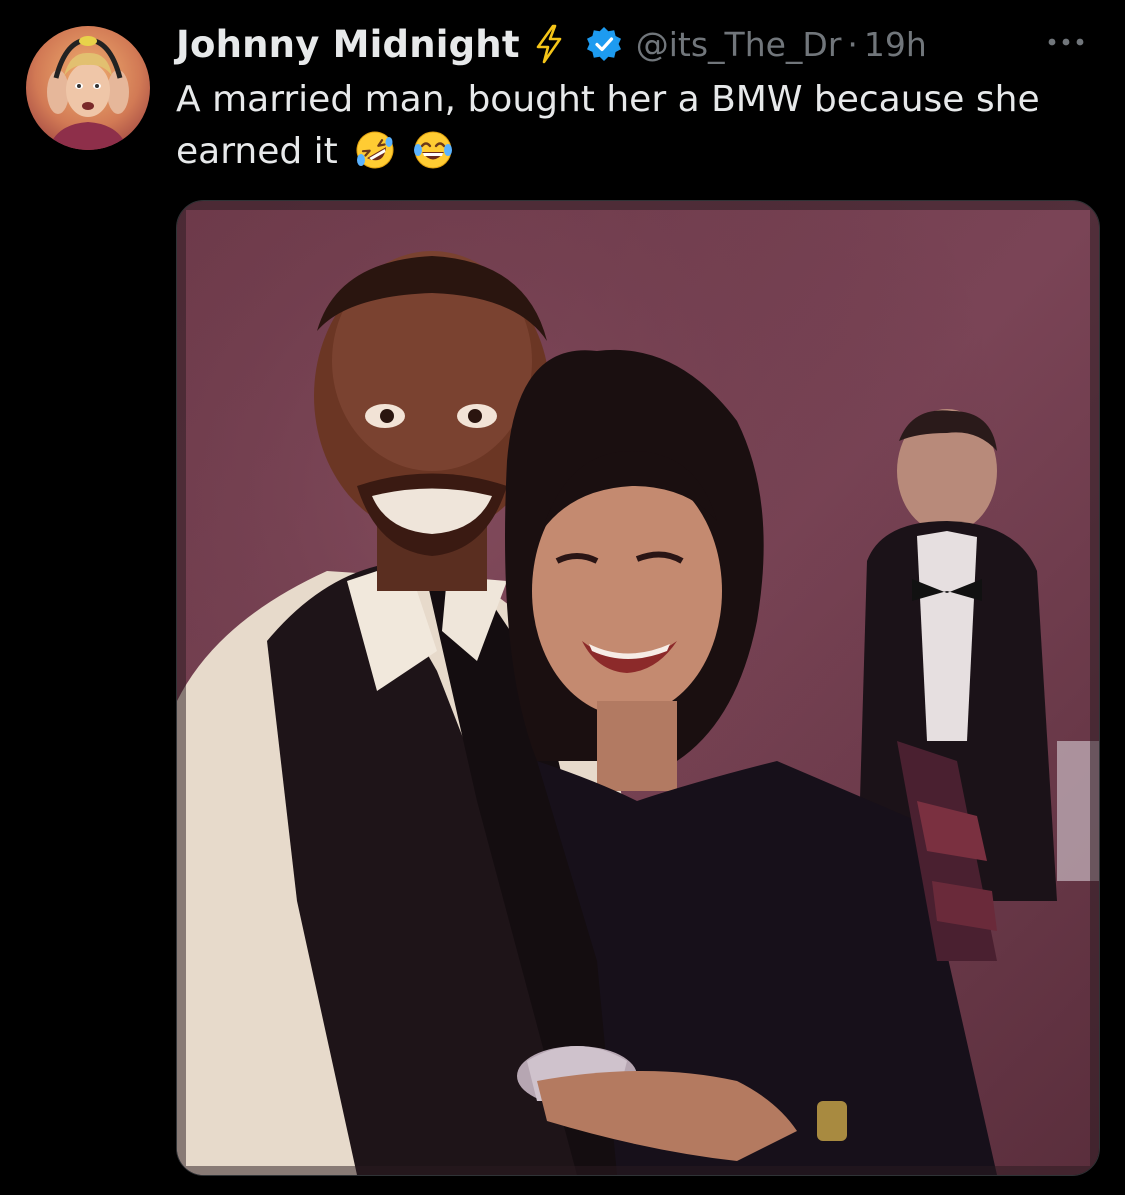 This screenshot has width=1125, height=1195. Describe the element at coordinates (257, 151) in the screenshot. I see `tweet-text-line-2-text: earned it` at that location.